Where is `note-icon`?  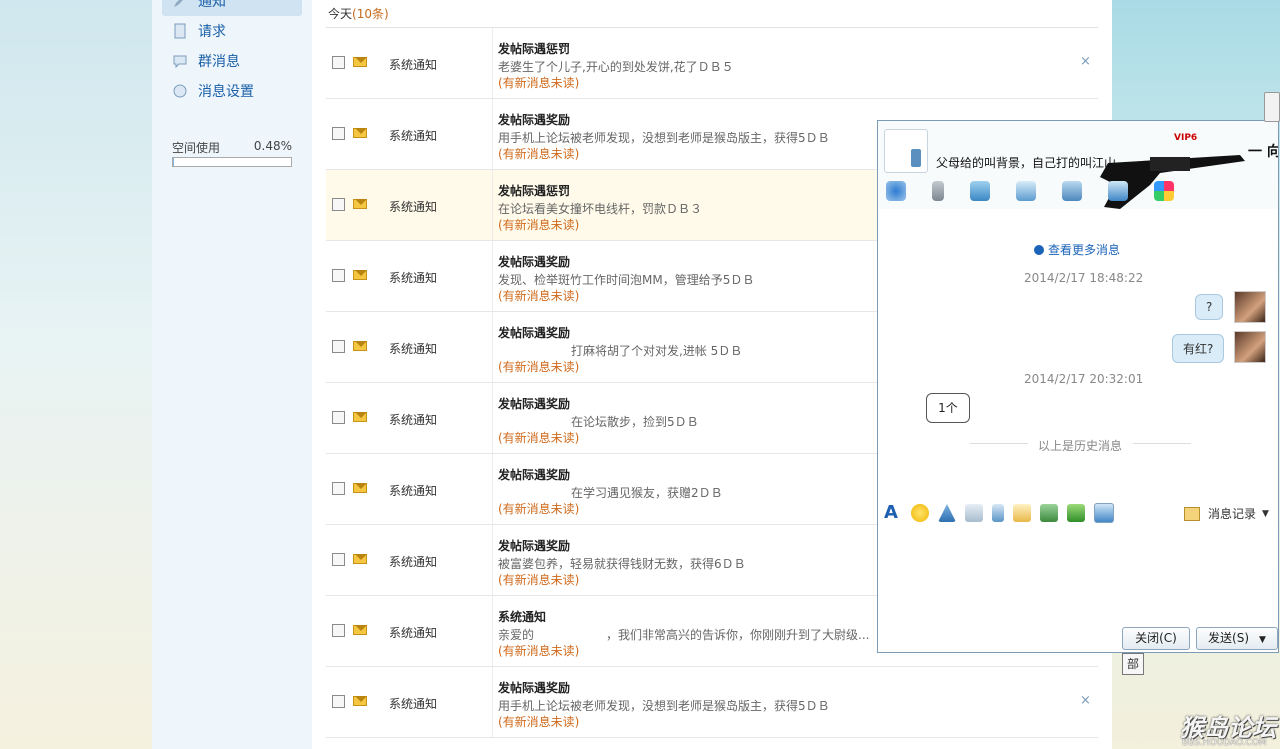 note-icon is located at coordinates (1022, 513).